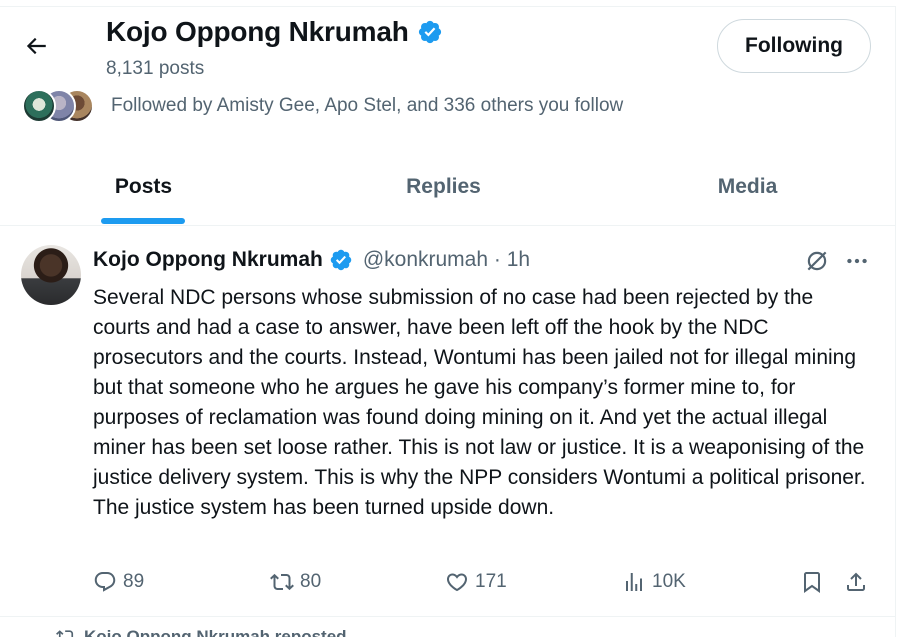 The image size is (919, 637). I want to click on share-button, so click(856, 582).